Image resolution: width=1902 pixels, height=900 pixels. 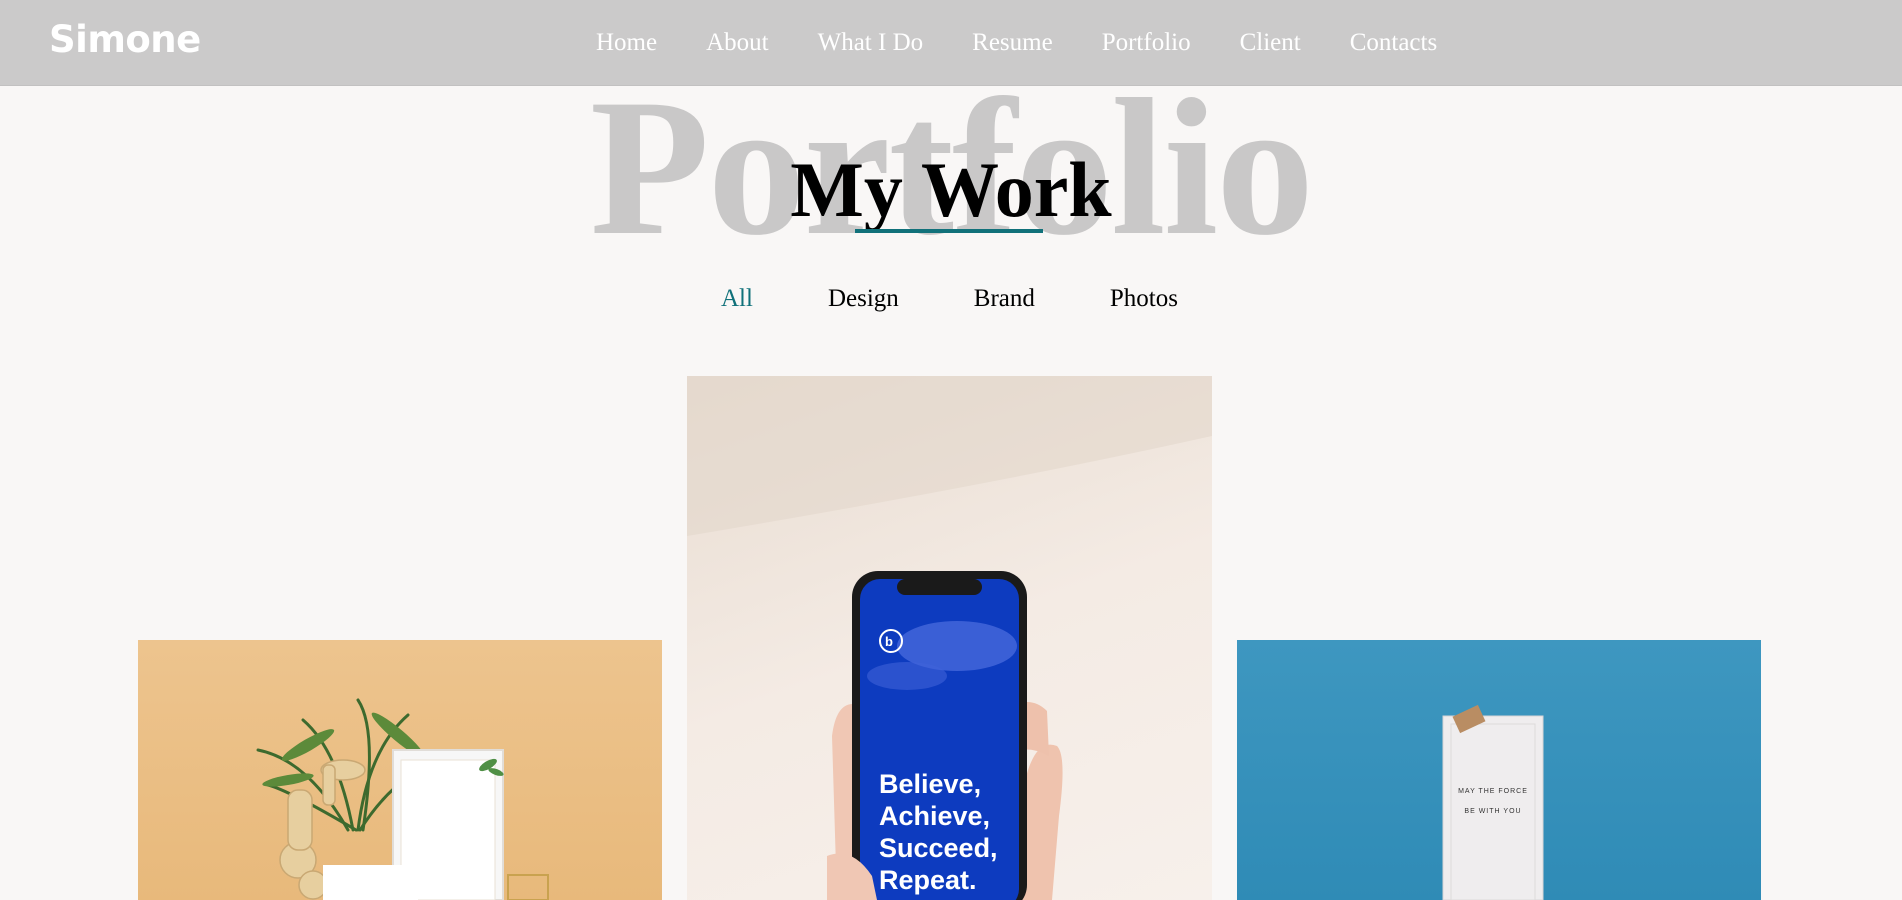 I want to click on plant-and-card-photo, so click(x=402, y=799).